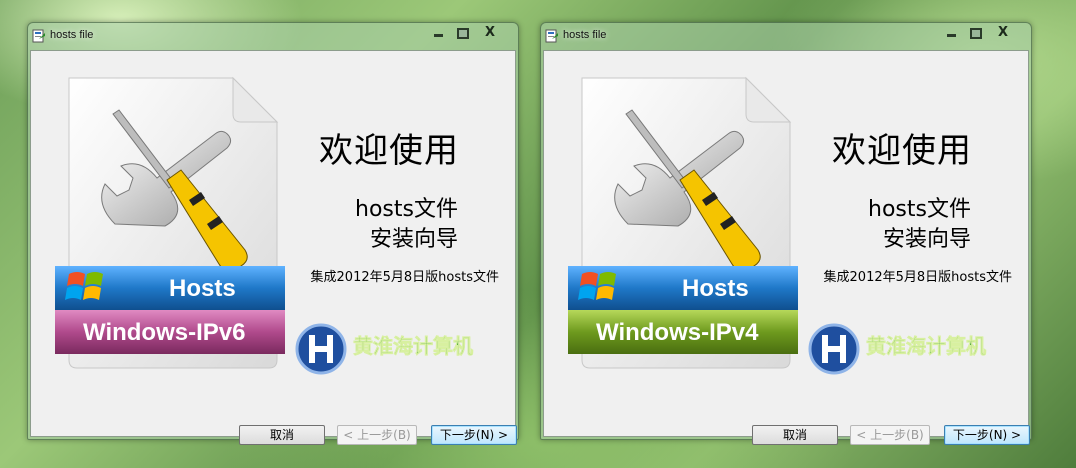  I want to click on platform-banner: Windows-IPv4, so click(683, 332).